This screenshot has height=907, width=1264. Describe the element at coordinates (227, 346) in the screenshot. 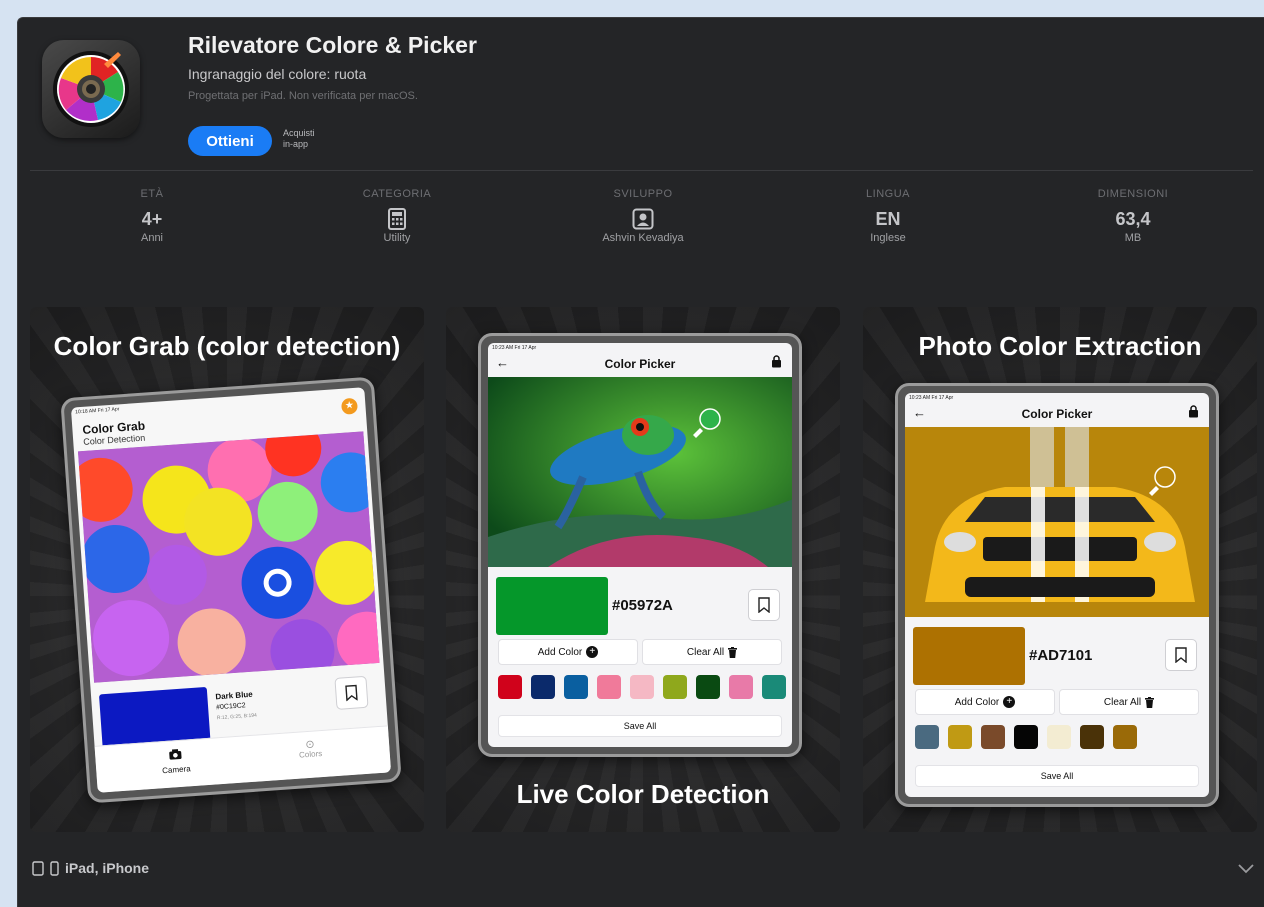

I see `screenshot-title: Color Grab (color detection)` at that location.